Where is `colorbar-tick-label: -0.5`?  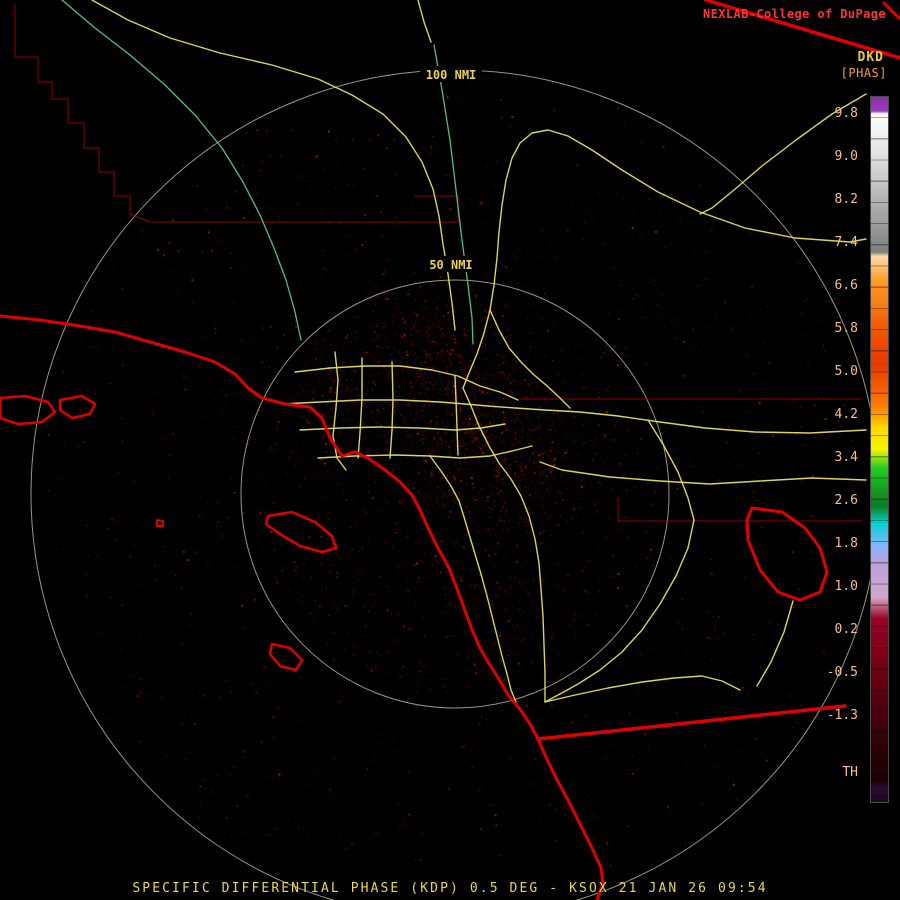
colorbar-tick-label: -0.5 is located at coordinates (842, 672).